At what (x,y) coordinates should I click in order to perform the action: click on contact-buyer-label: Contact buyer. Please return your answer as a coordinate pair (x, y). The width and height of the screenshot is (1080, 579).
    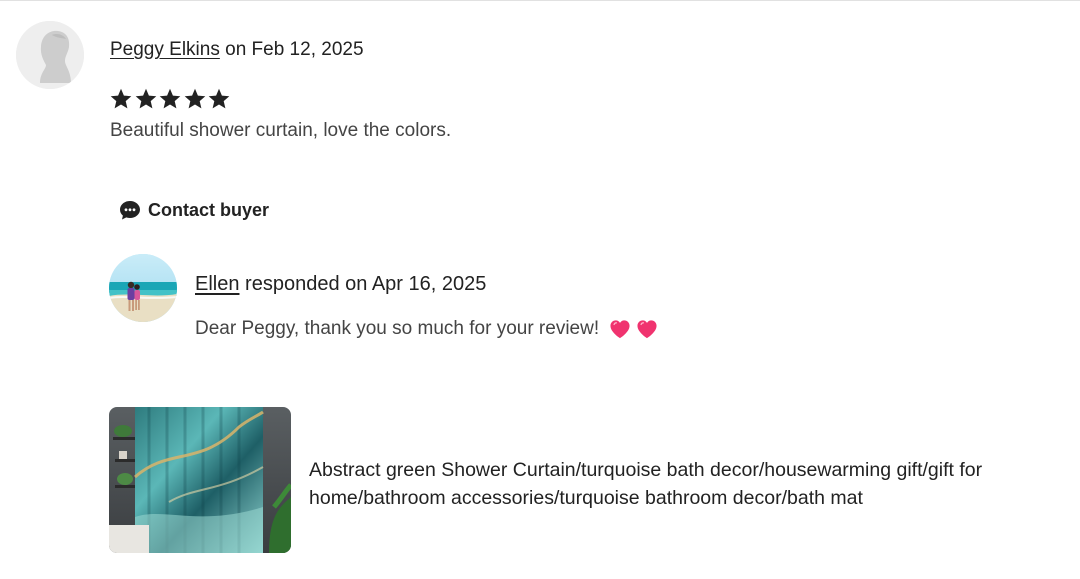
    Looking at the image, I should click on (209, 209).